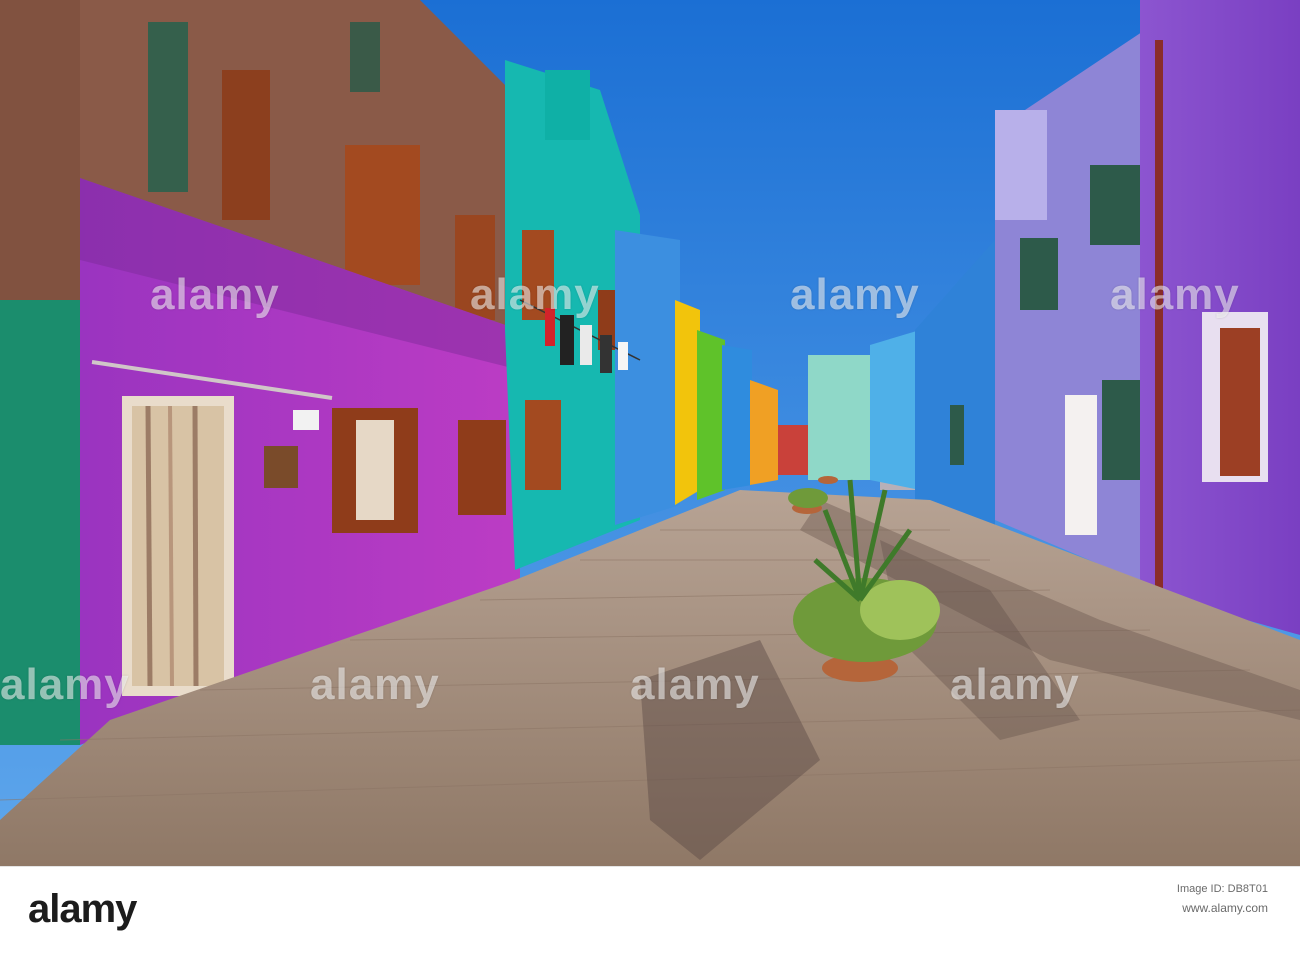  What do you see at coordinates (1222, 889) in the screenshot?
I see `image-id-label: Image ID: DB8T01` at bounding box center [1222, 889].